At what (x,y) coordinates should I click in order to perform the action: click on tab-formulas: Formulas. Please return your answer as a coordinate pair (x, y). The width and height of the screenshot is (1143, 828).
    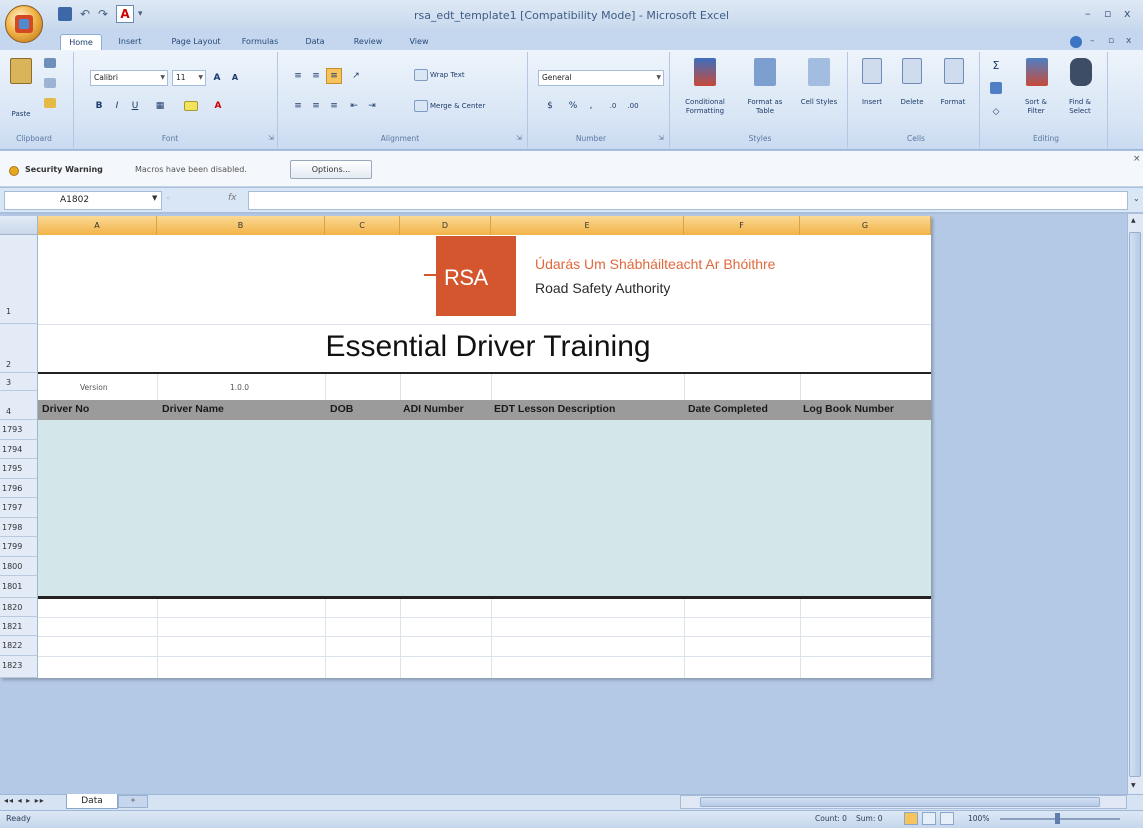
    Looking at the image, I should click on (260, 42).